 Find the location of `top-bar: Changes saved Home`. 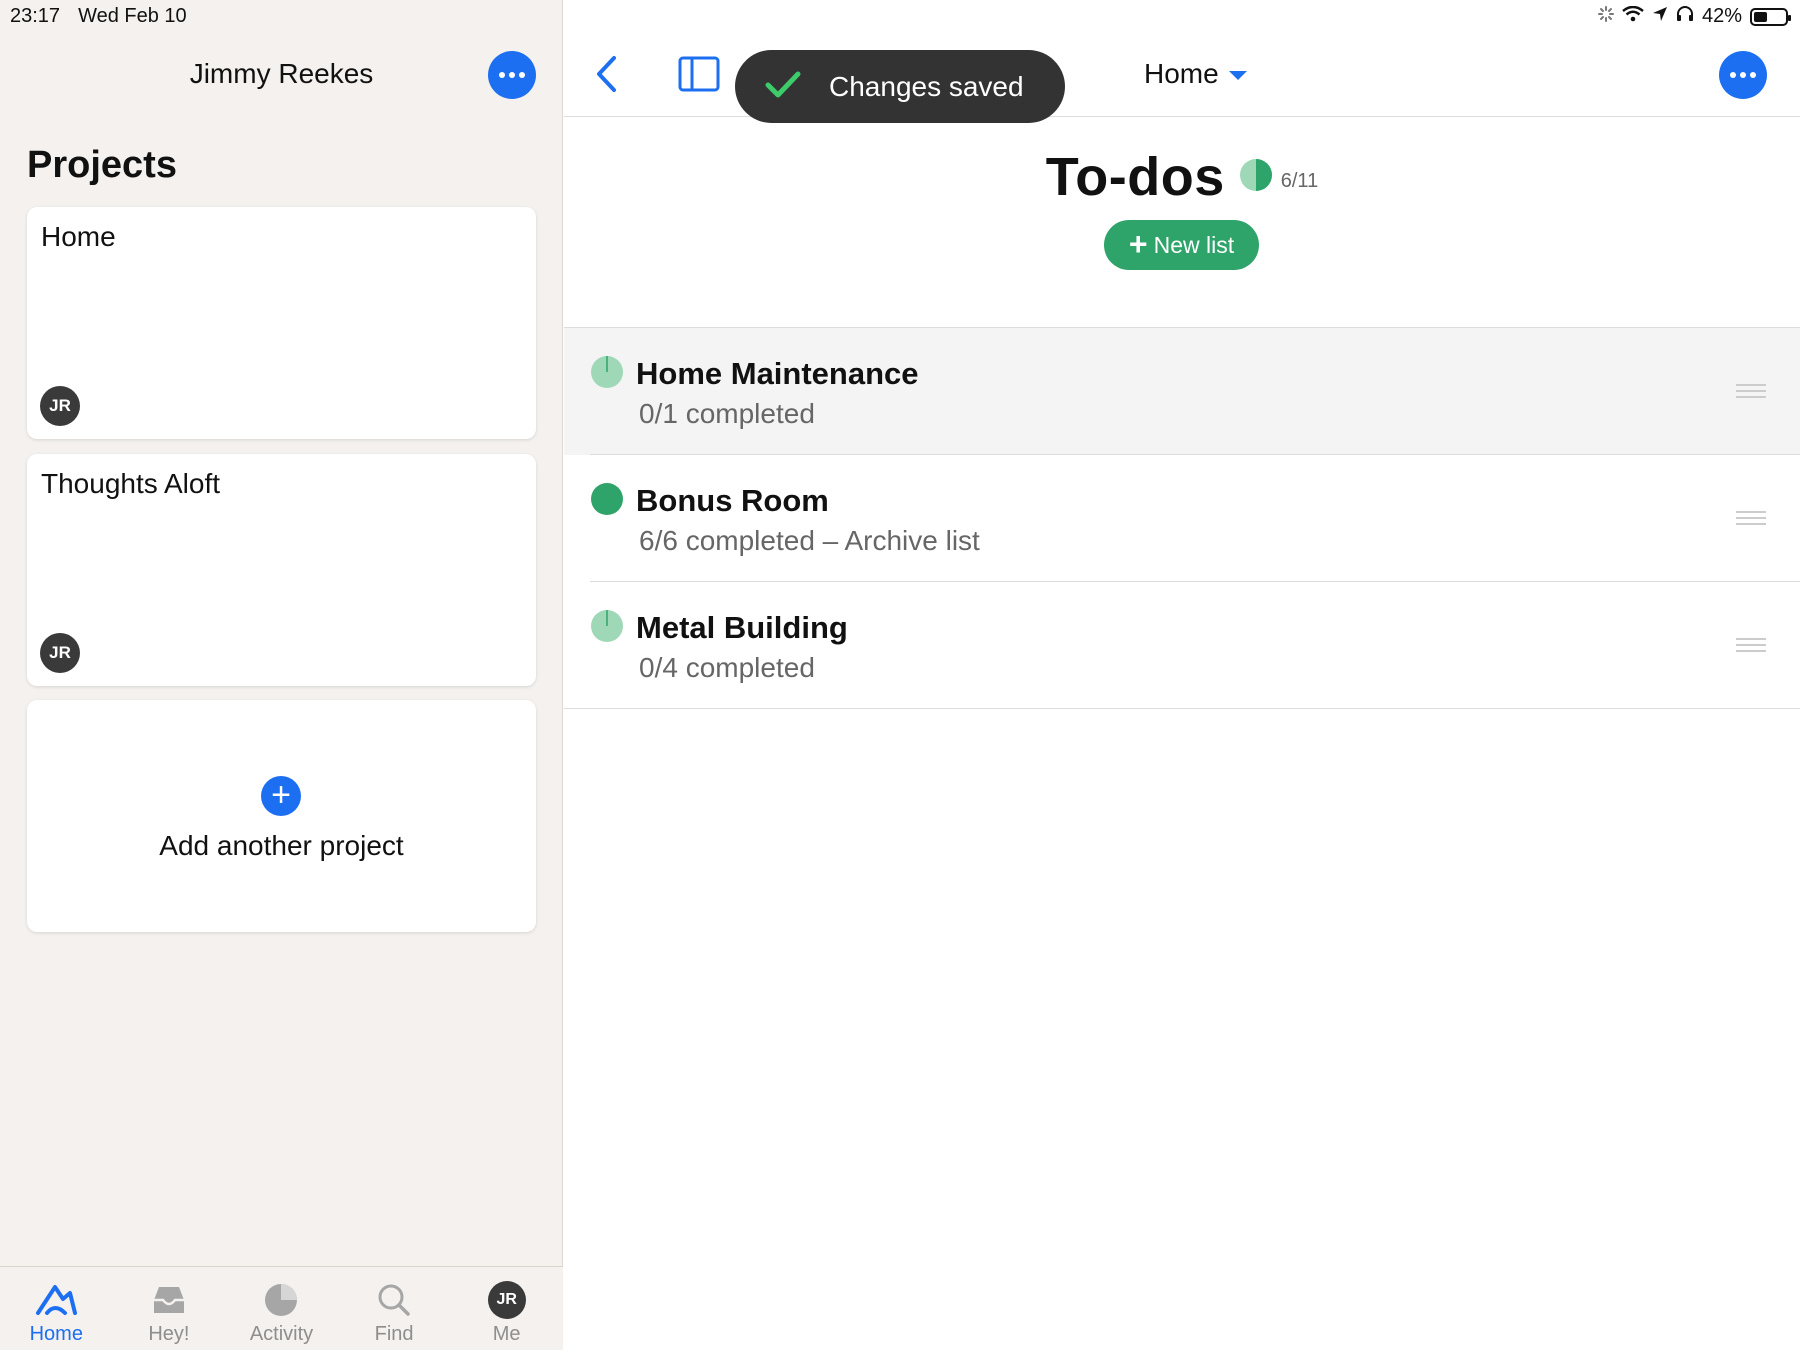

top-bar: Changes saved Home is located at coordinates (1182, 78).